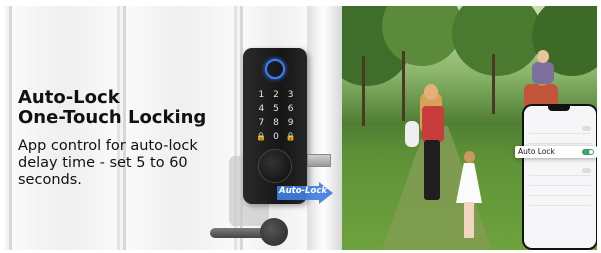 Image resolution: width=601 pixels, height=253 pixels. Describe the element at coordinates (275, 69) in the screenshot. I see `fingerprint-sensor-icon` at that location.